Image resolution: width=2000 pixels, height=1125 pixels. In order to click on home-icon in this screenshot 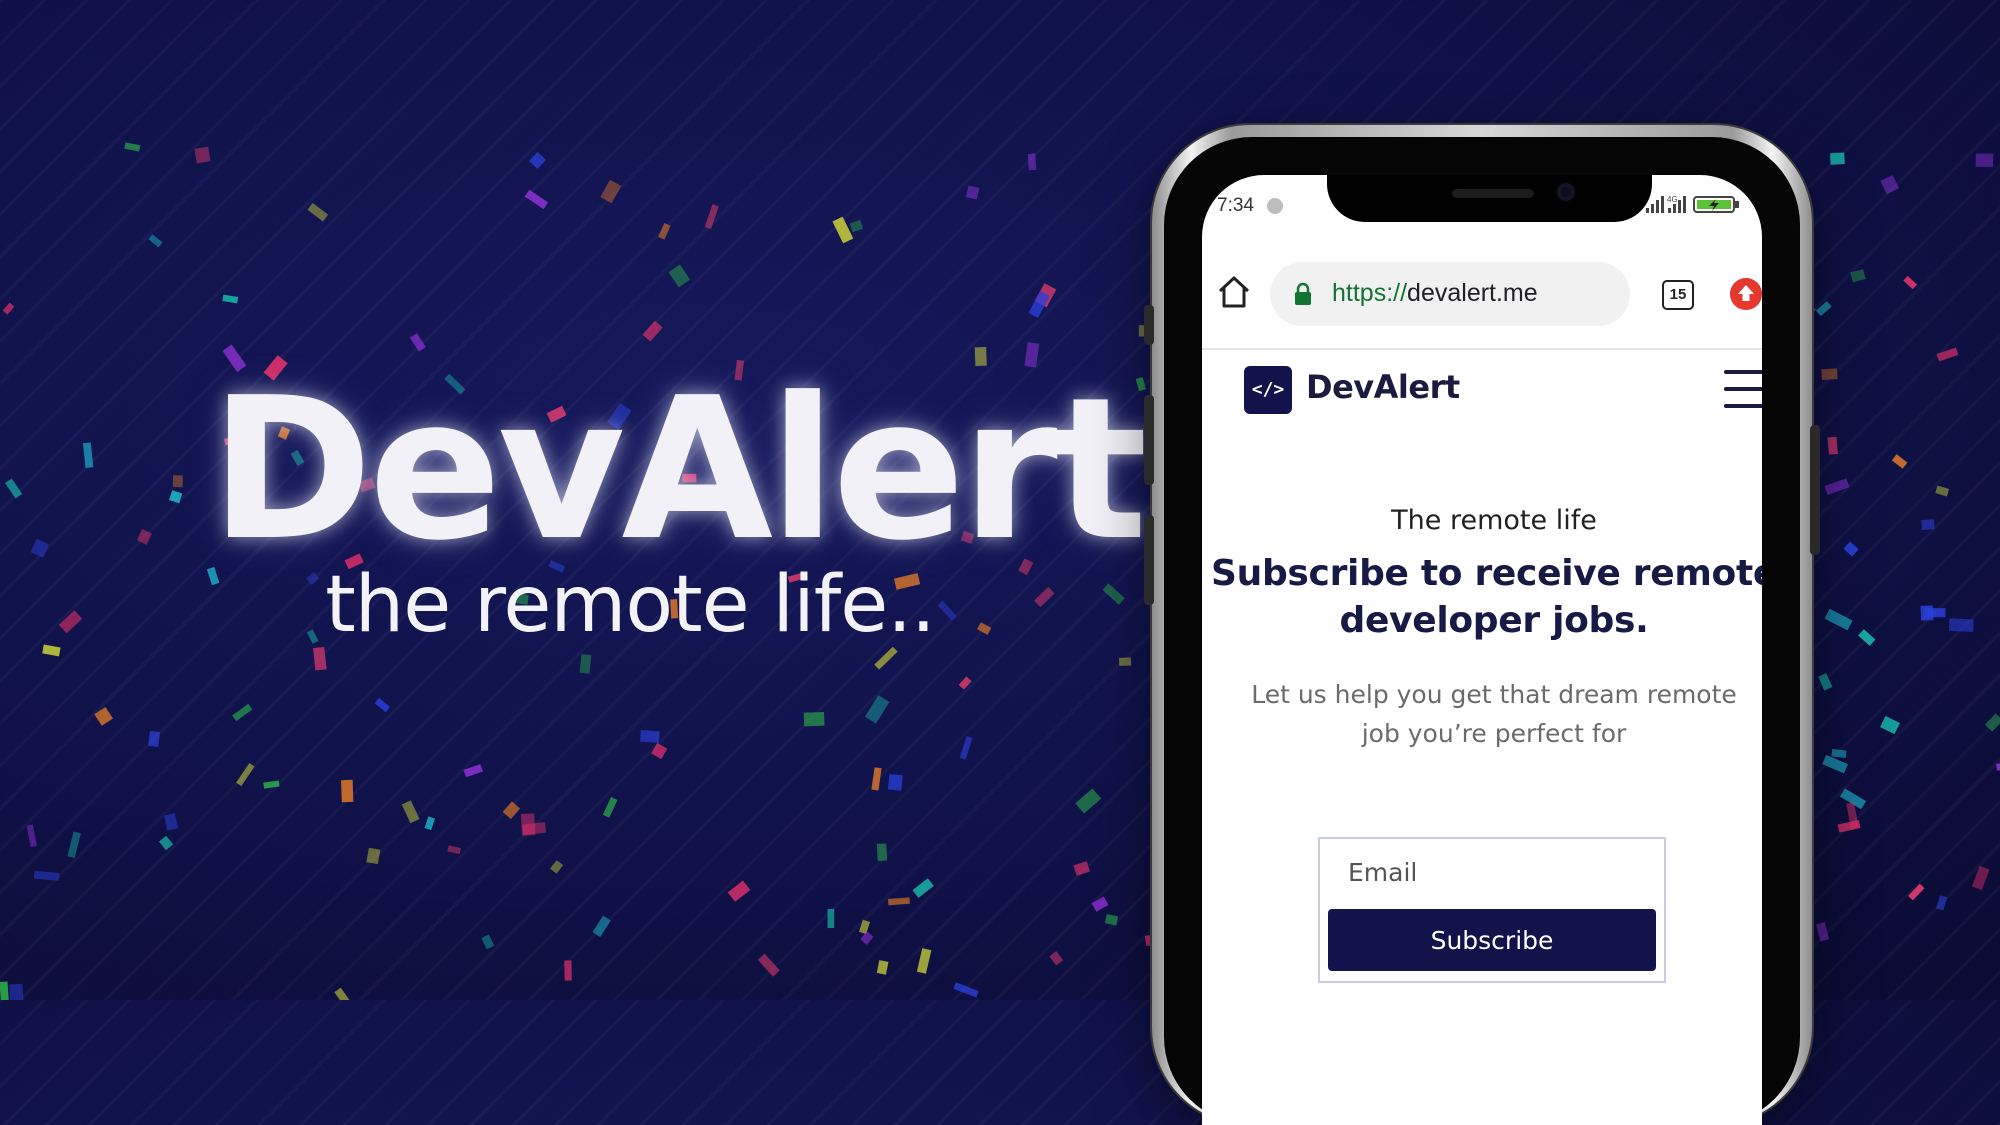, I will do `click(1234, 292)`.